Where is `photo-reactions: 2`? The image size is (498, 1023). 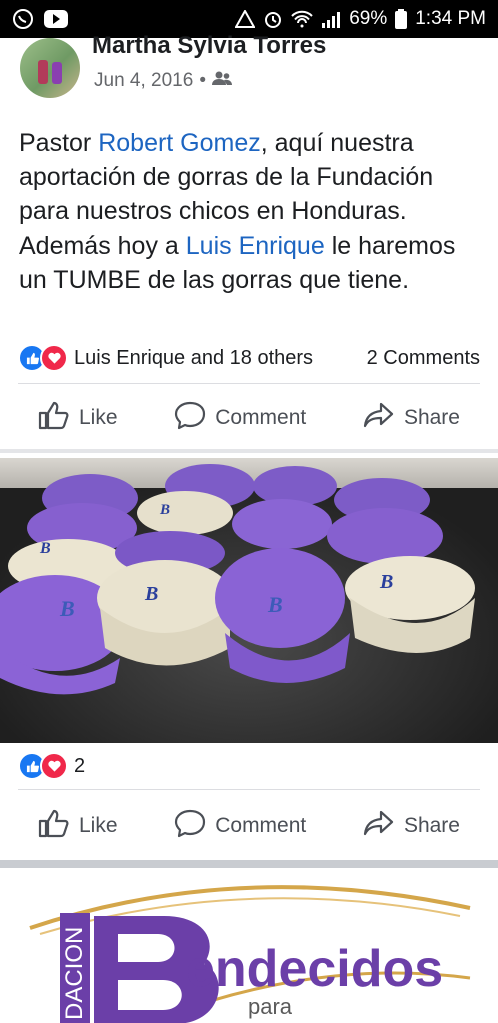 photo-reactions: 2 is located at coordinates (51, 766).